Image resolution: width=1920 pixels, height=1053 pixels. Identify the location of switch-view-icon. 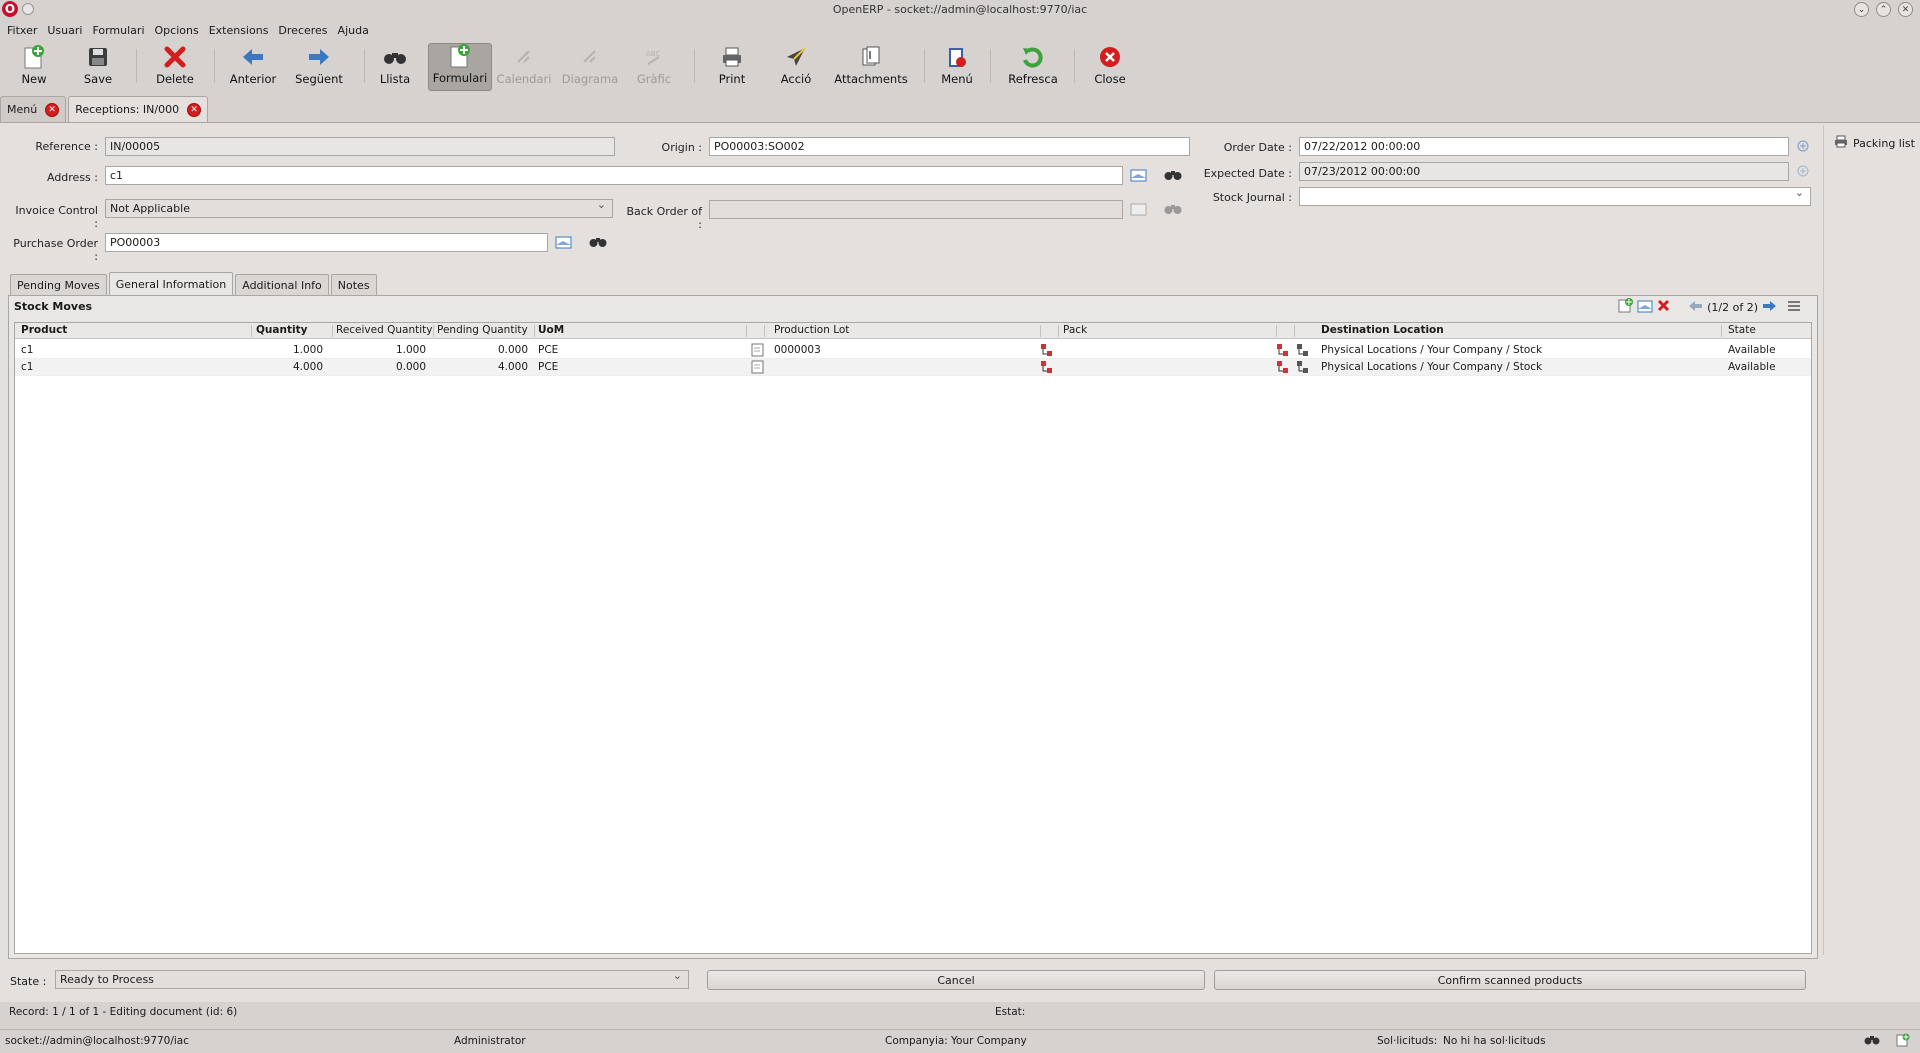
(1794, 307).